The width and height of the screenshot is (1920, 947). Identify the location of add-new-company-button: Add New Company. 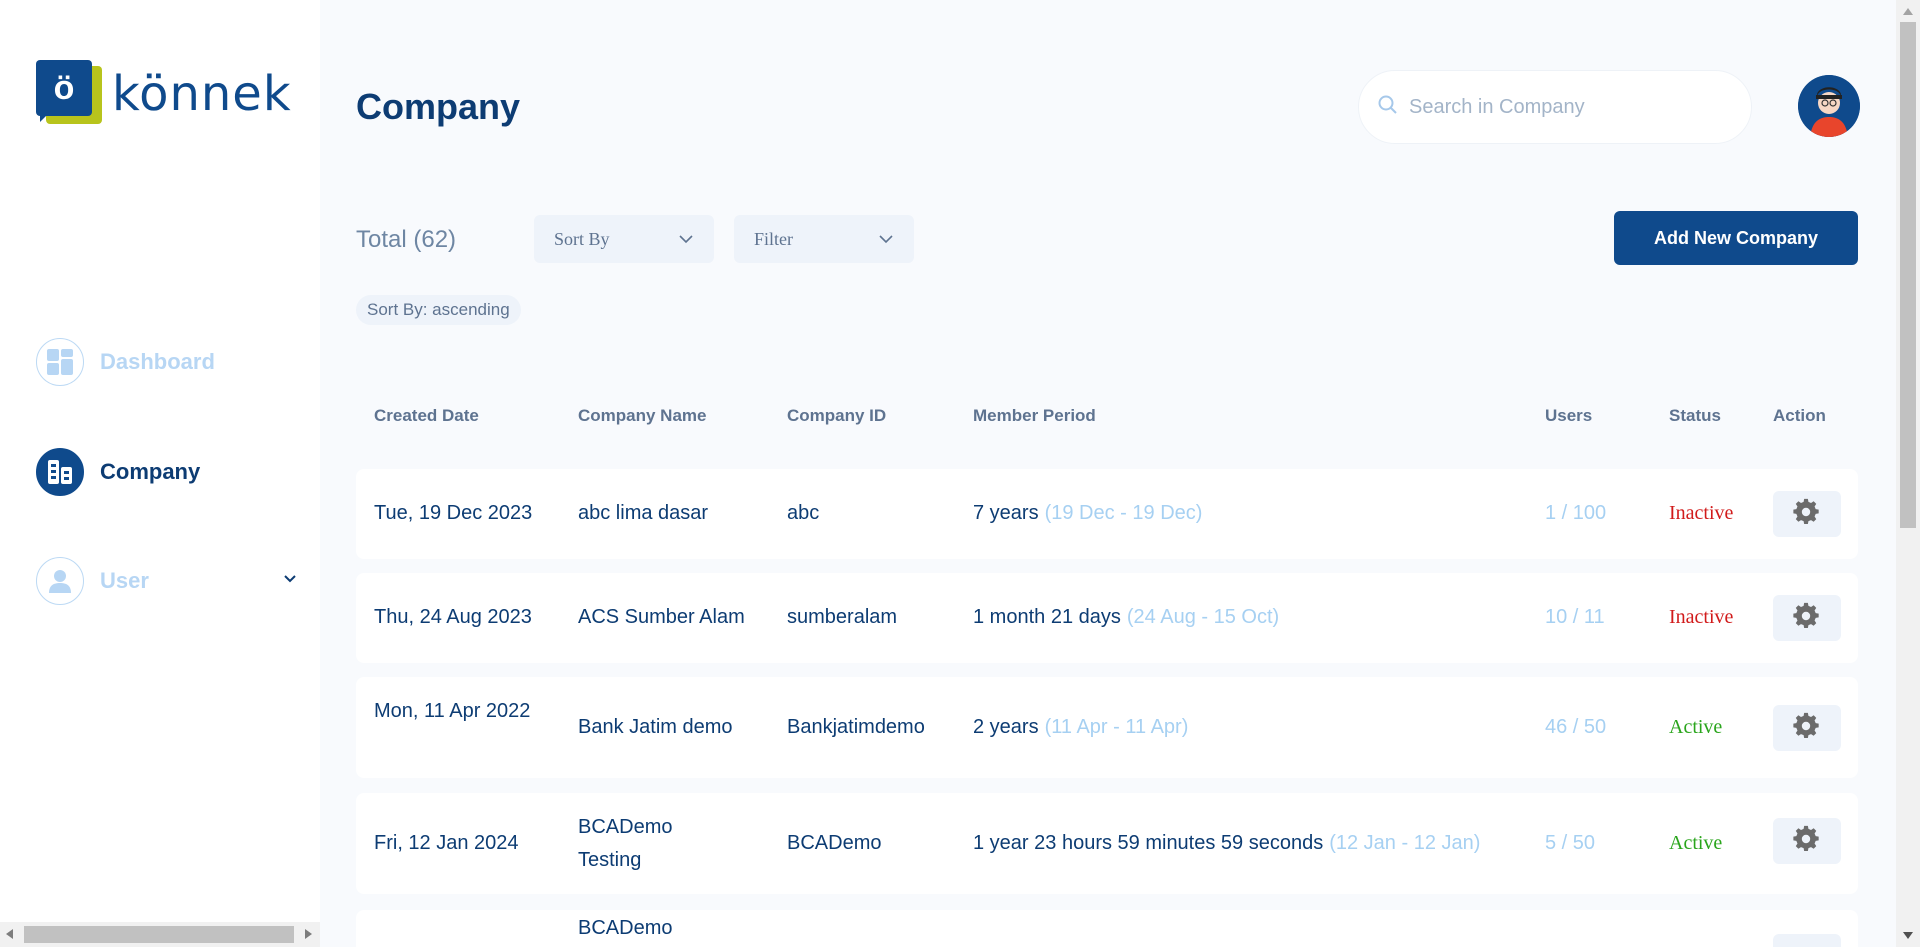
(1736, 238).